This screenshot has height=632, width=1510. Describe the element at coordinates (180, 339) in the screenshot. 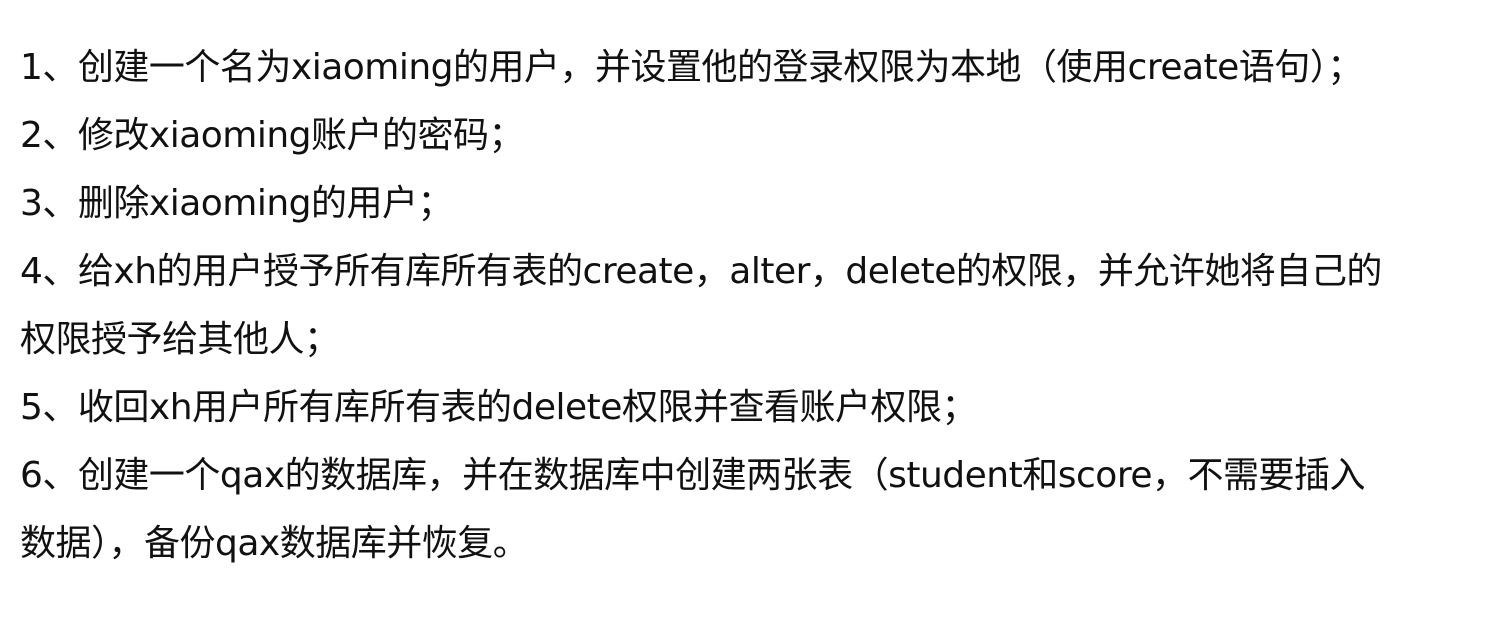

I see `task-line-4-continued: 权限授予给其他人；` at that location.